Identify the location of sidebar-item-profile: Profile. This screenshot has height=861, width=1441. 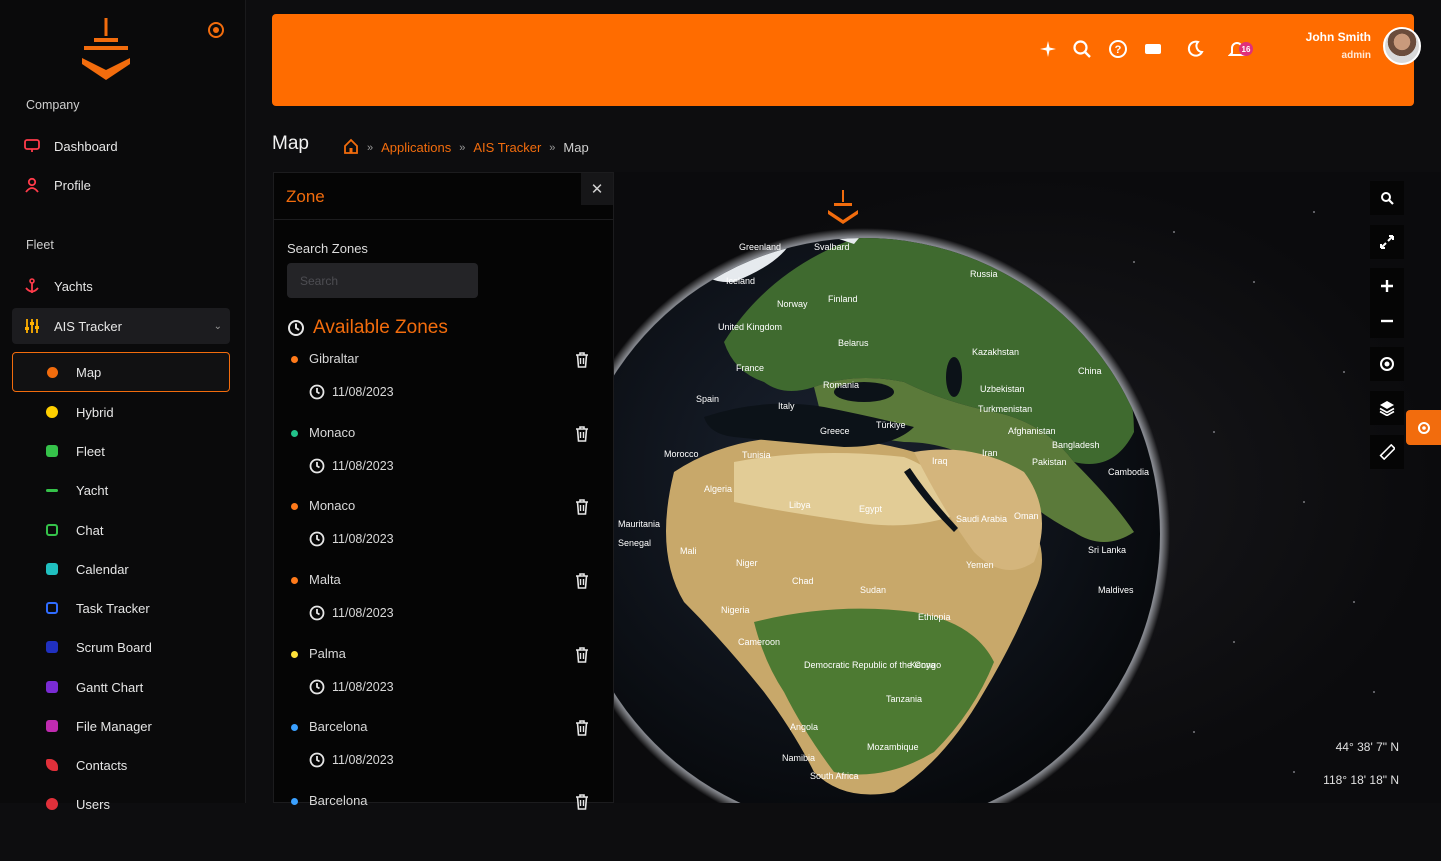
(121, 185).